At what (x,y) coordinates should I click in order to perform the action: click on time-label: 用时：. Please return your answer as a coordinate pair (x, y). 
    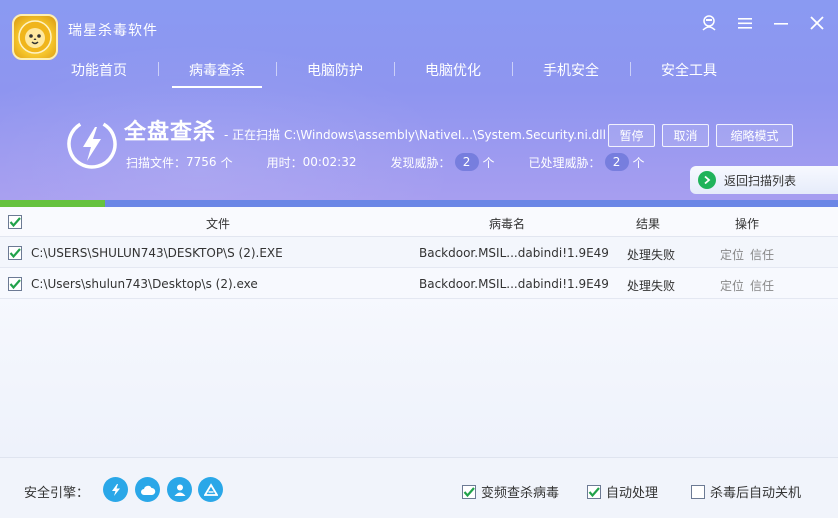
    Looking at the image, I should click on (284, 162).